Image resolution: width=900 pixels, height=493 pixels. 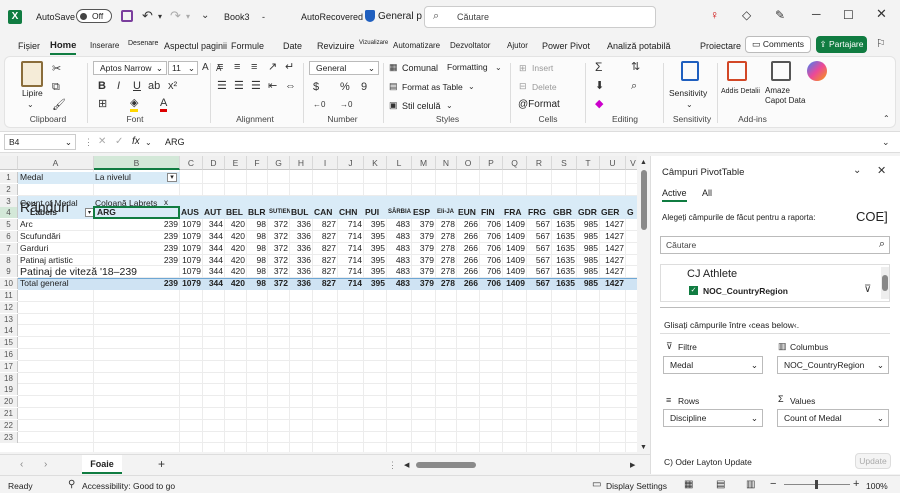 I want to click on accessibility-icon: ⚲, so click(x=71, y=485).